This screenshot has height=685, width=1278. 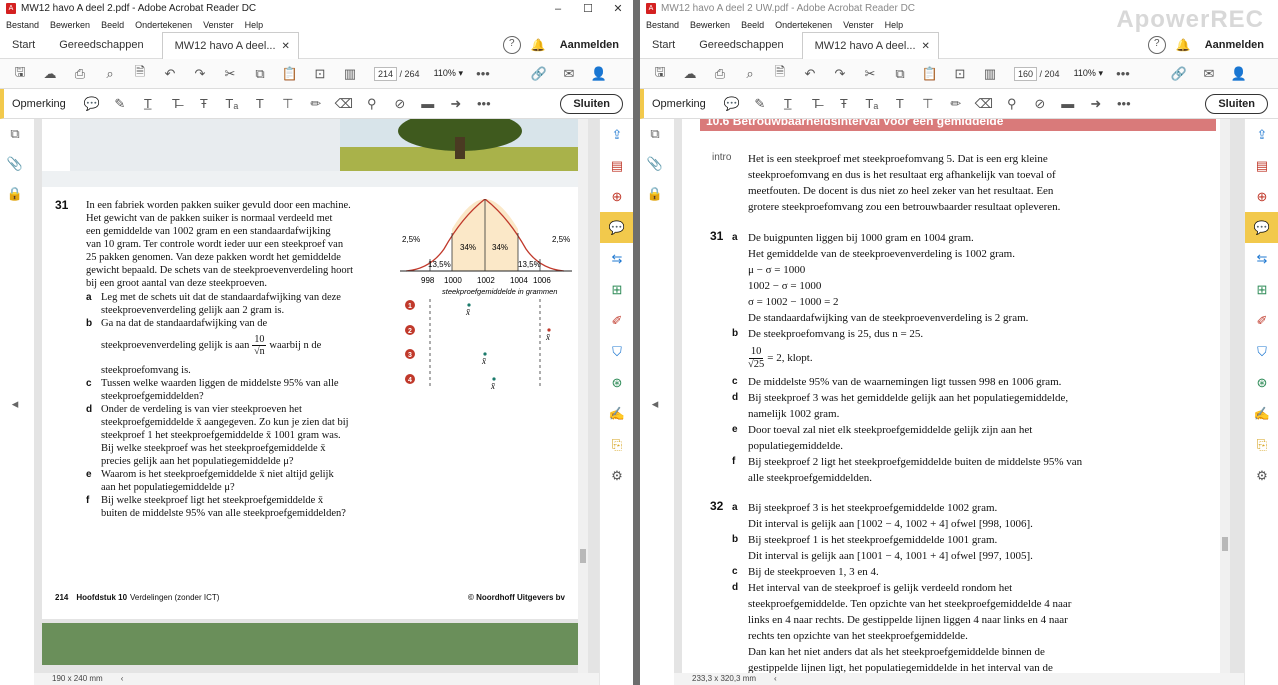 What do you see at coordinates (200, 74) in the screenshot?
I see `redo-icon: ↷` at bounding box center [200, 74].